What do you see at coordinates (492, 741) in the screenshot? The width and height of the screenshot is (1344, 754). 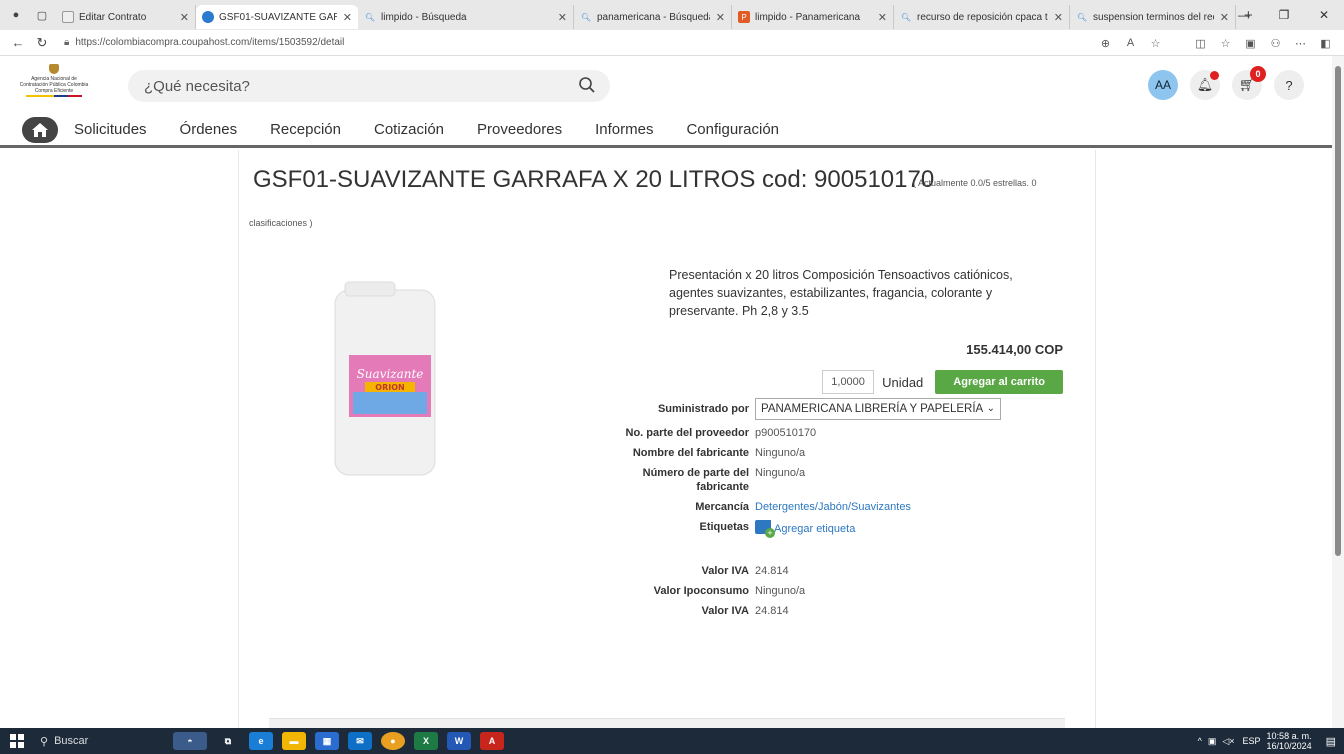 I see `acrobat-icon: A` at bounding box center [492, 741].